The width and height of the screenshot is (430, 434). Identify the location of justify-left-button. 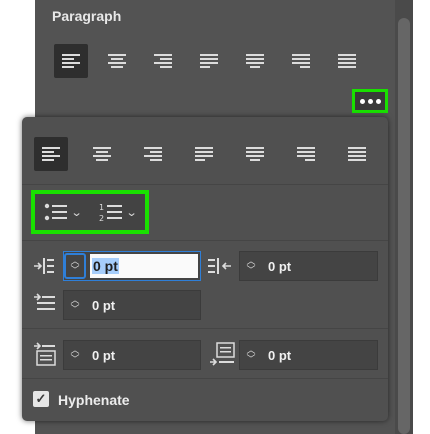
(209, 61).